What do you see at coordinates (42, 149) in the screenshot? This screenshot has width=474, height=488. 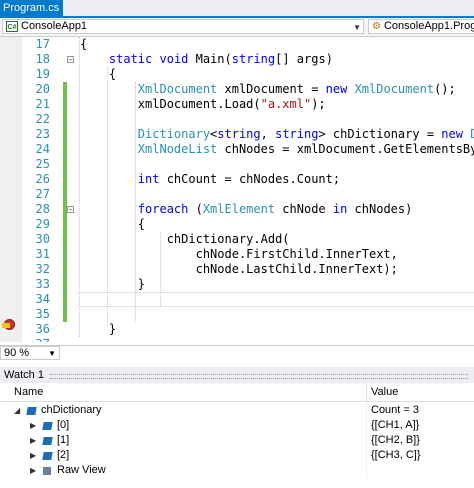 I see `line-number: 24` at bounding box center [42, 149].